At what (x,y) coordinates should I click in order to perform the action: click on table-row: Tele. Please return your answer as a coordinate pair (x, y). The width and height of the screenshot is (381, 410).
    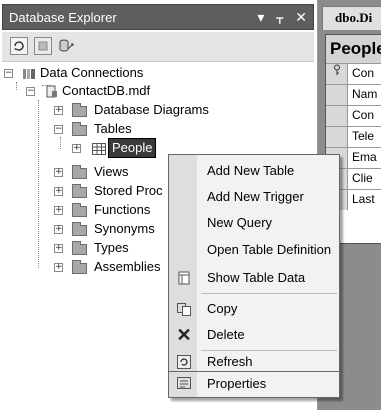
    Looking at the image, I should click on (353, 136).